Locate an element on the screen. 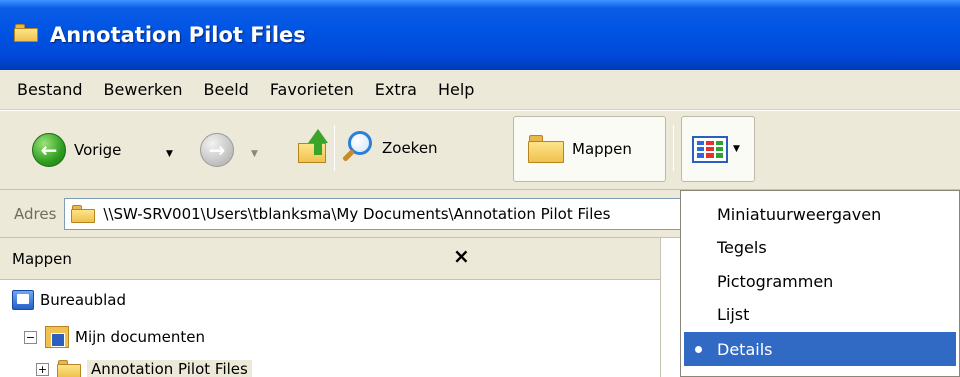  forward-history-dropdown: ▼ is located at coordinates (254, 154).